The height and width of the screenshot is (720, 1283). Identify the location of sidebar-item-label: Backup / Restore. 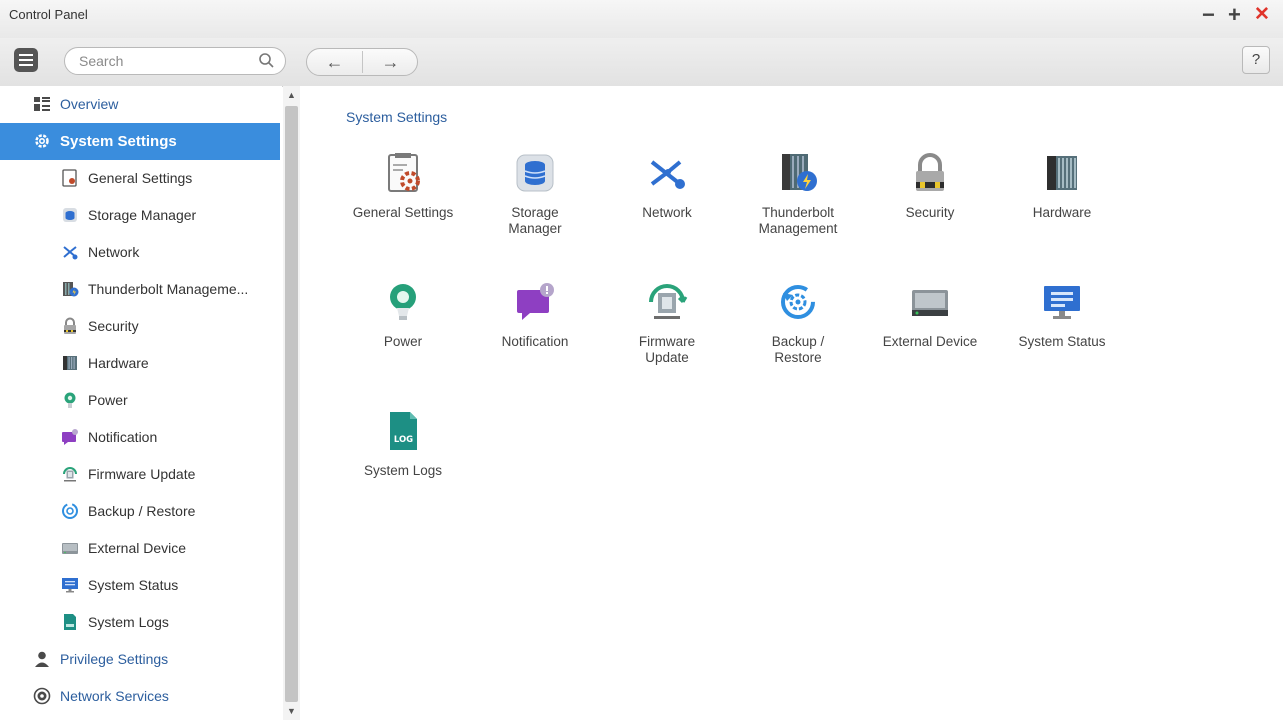
(142, 511).